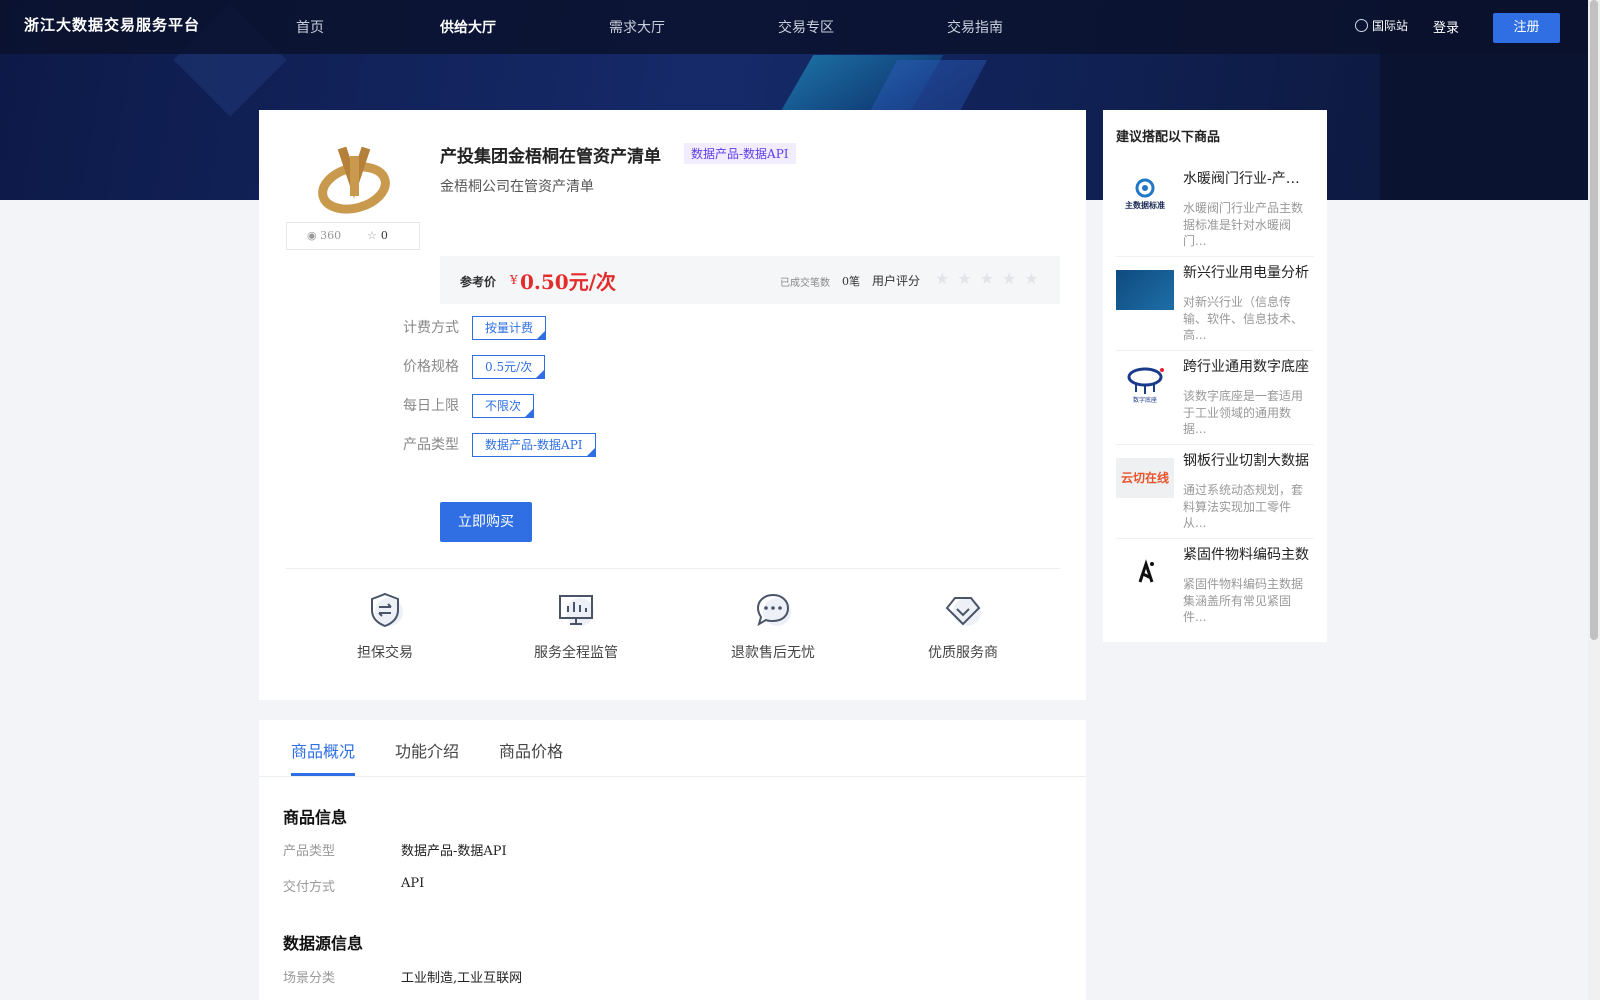  What do you see at coordinates (1246, 555) in the screenshot?
I see `recommendation-name: 紧固件物料编码主数` at bounding box center [1246, 555].